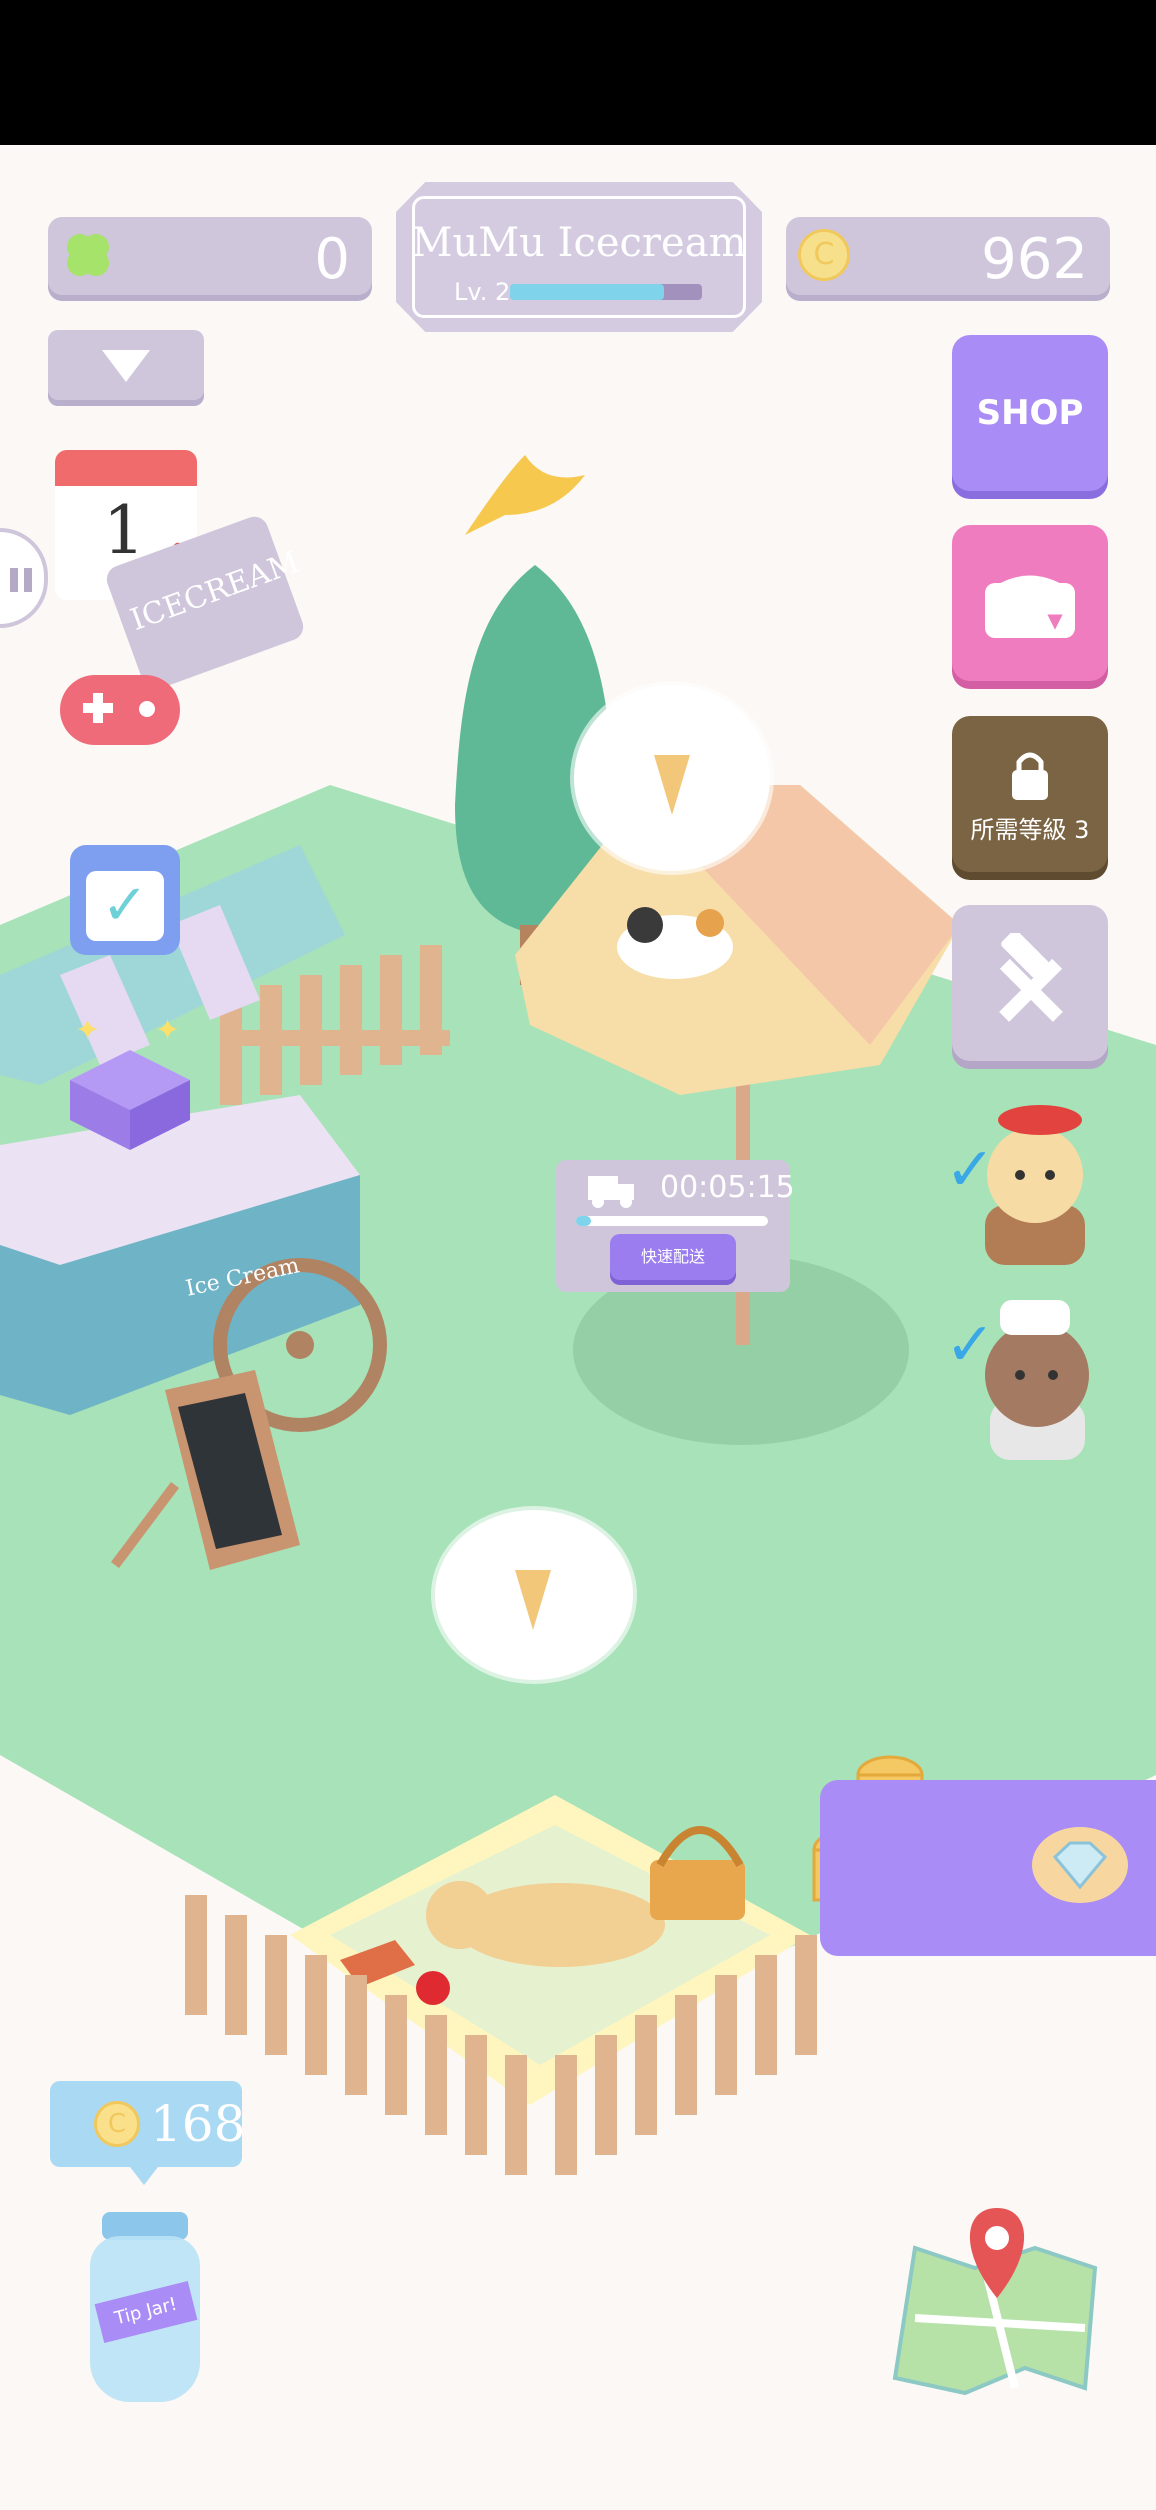  I want to click on title-plaque: MuMu Icecream Lv. 2, so click(579, 257).